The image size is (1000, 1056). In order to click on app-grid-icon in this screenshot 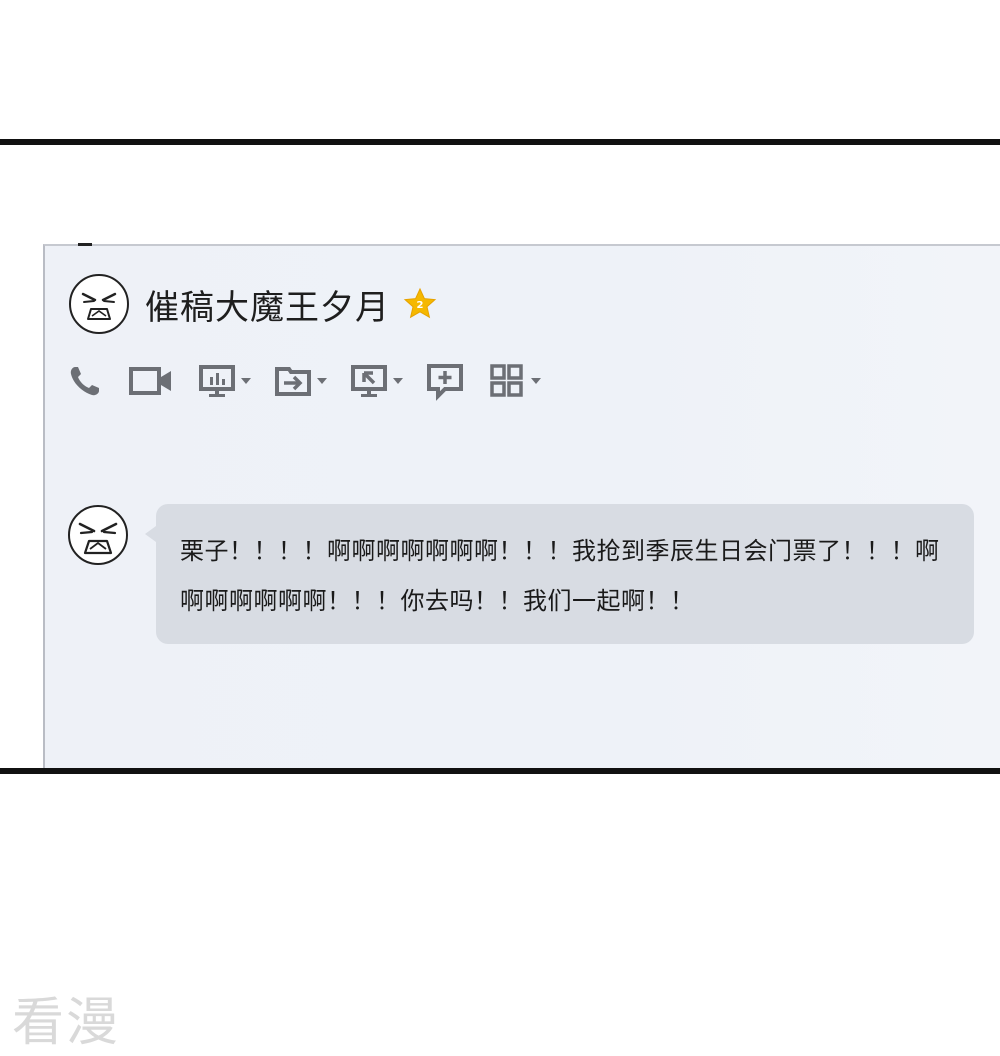, I will do `click(506, 380)`.